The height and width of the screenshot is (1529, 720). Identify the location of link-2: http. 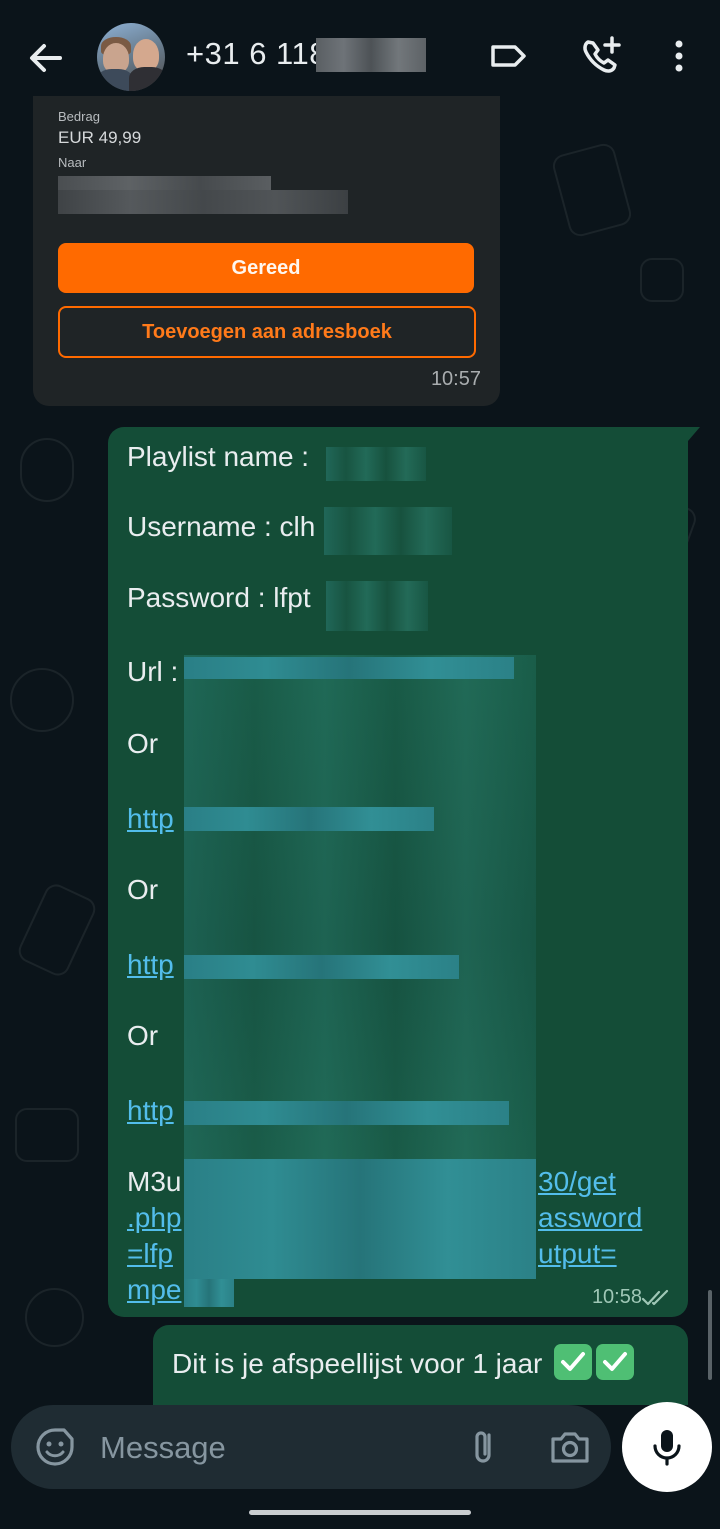
(150, 964).